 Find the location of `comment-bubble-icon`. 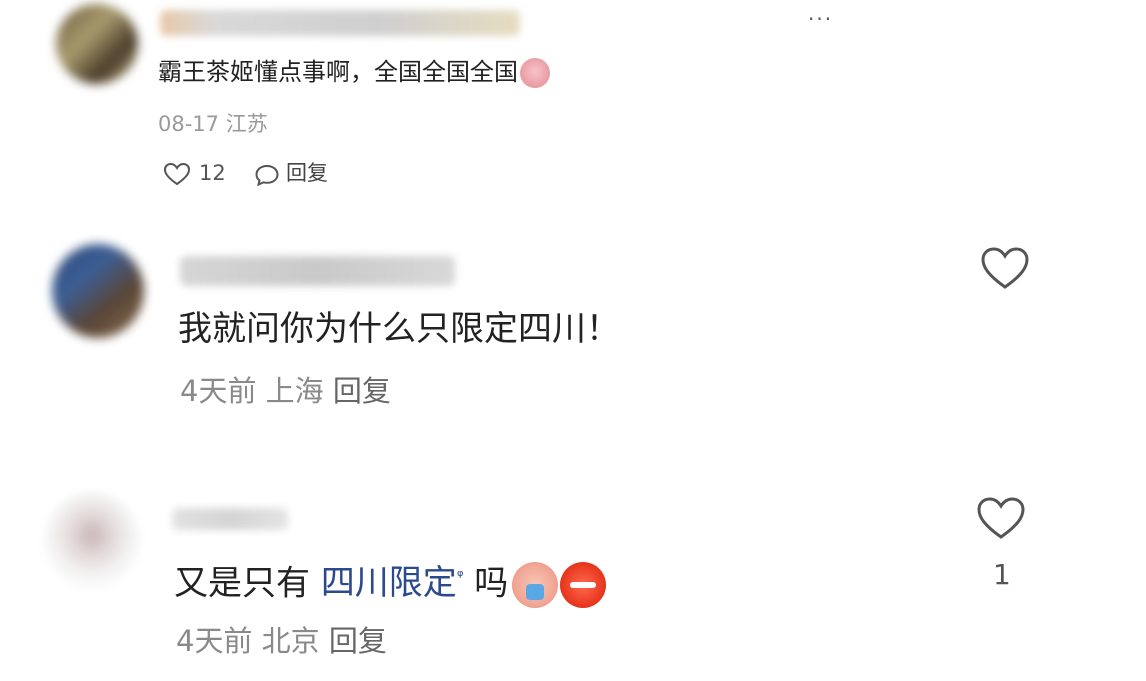

comment-bubble-icon is located at coordinates (267, 175).